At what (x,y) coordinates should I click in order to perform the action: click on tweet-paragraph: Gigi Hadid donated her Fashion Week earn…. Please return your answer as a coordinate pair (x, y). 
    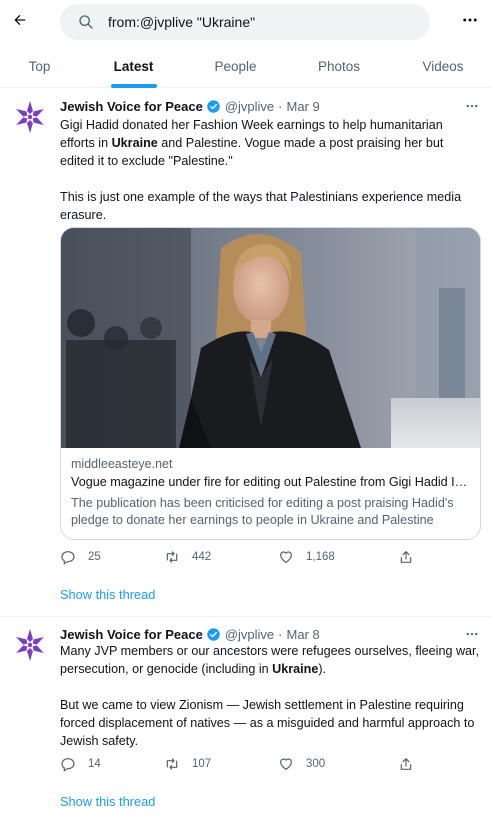
    Looking at the image, I should click on (270, 143).